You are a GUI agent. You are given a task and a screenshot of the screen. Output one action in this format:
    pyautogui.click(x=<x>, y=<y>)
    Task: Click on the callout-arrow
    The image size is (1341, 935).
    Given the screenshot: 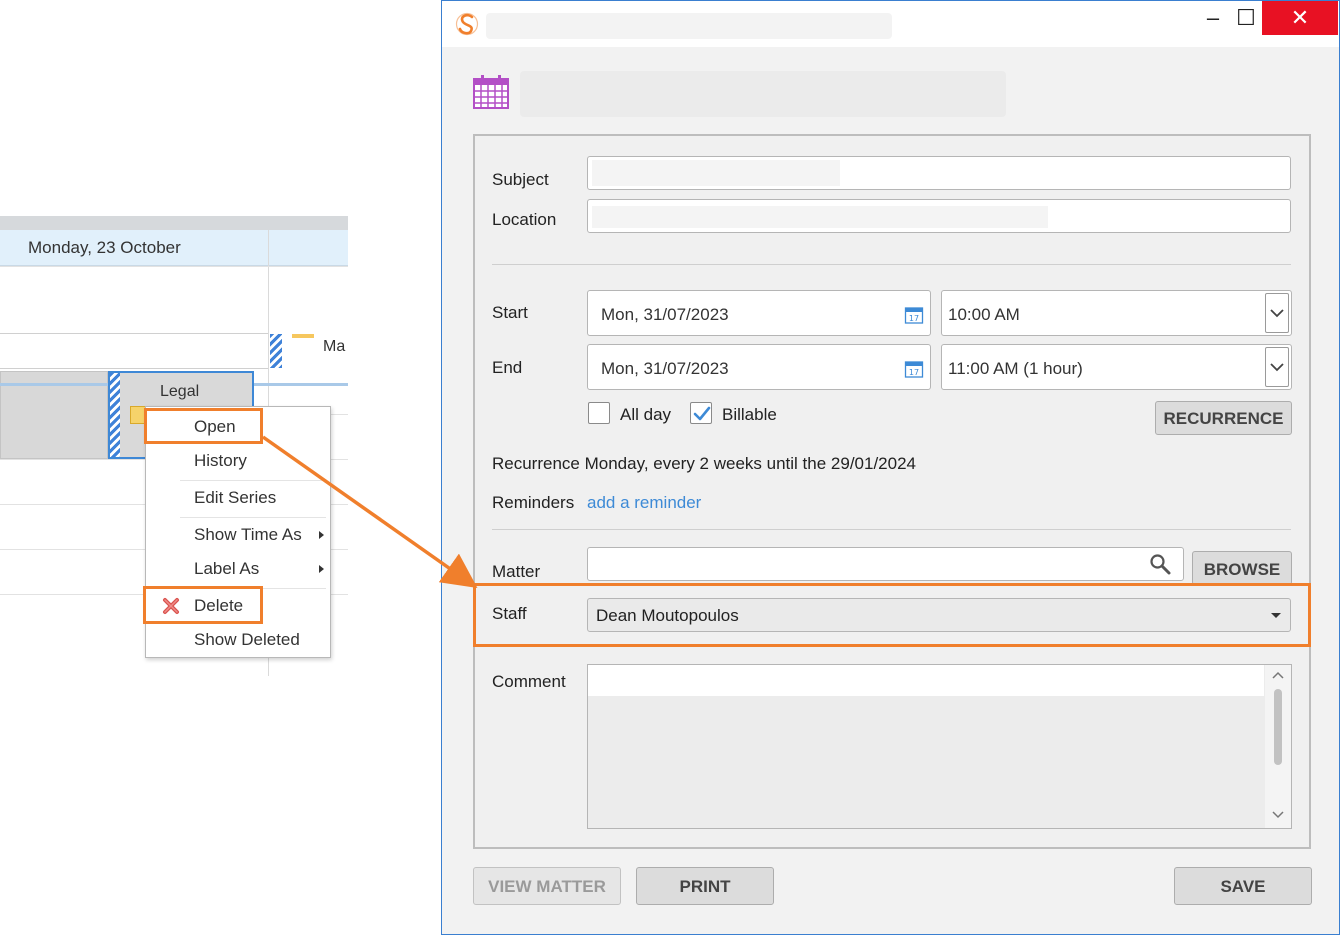 What is the action you would take?
    pyautogui.click(x=369, y=512)
    